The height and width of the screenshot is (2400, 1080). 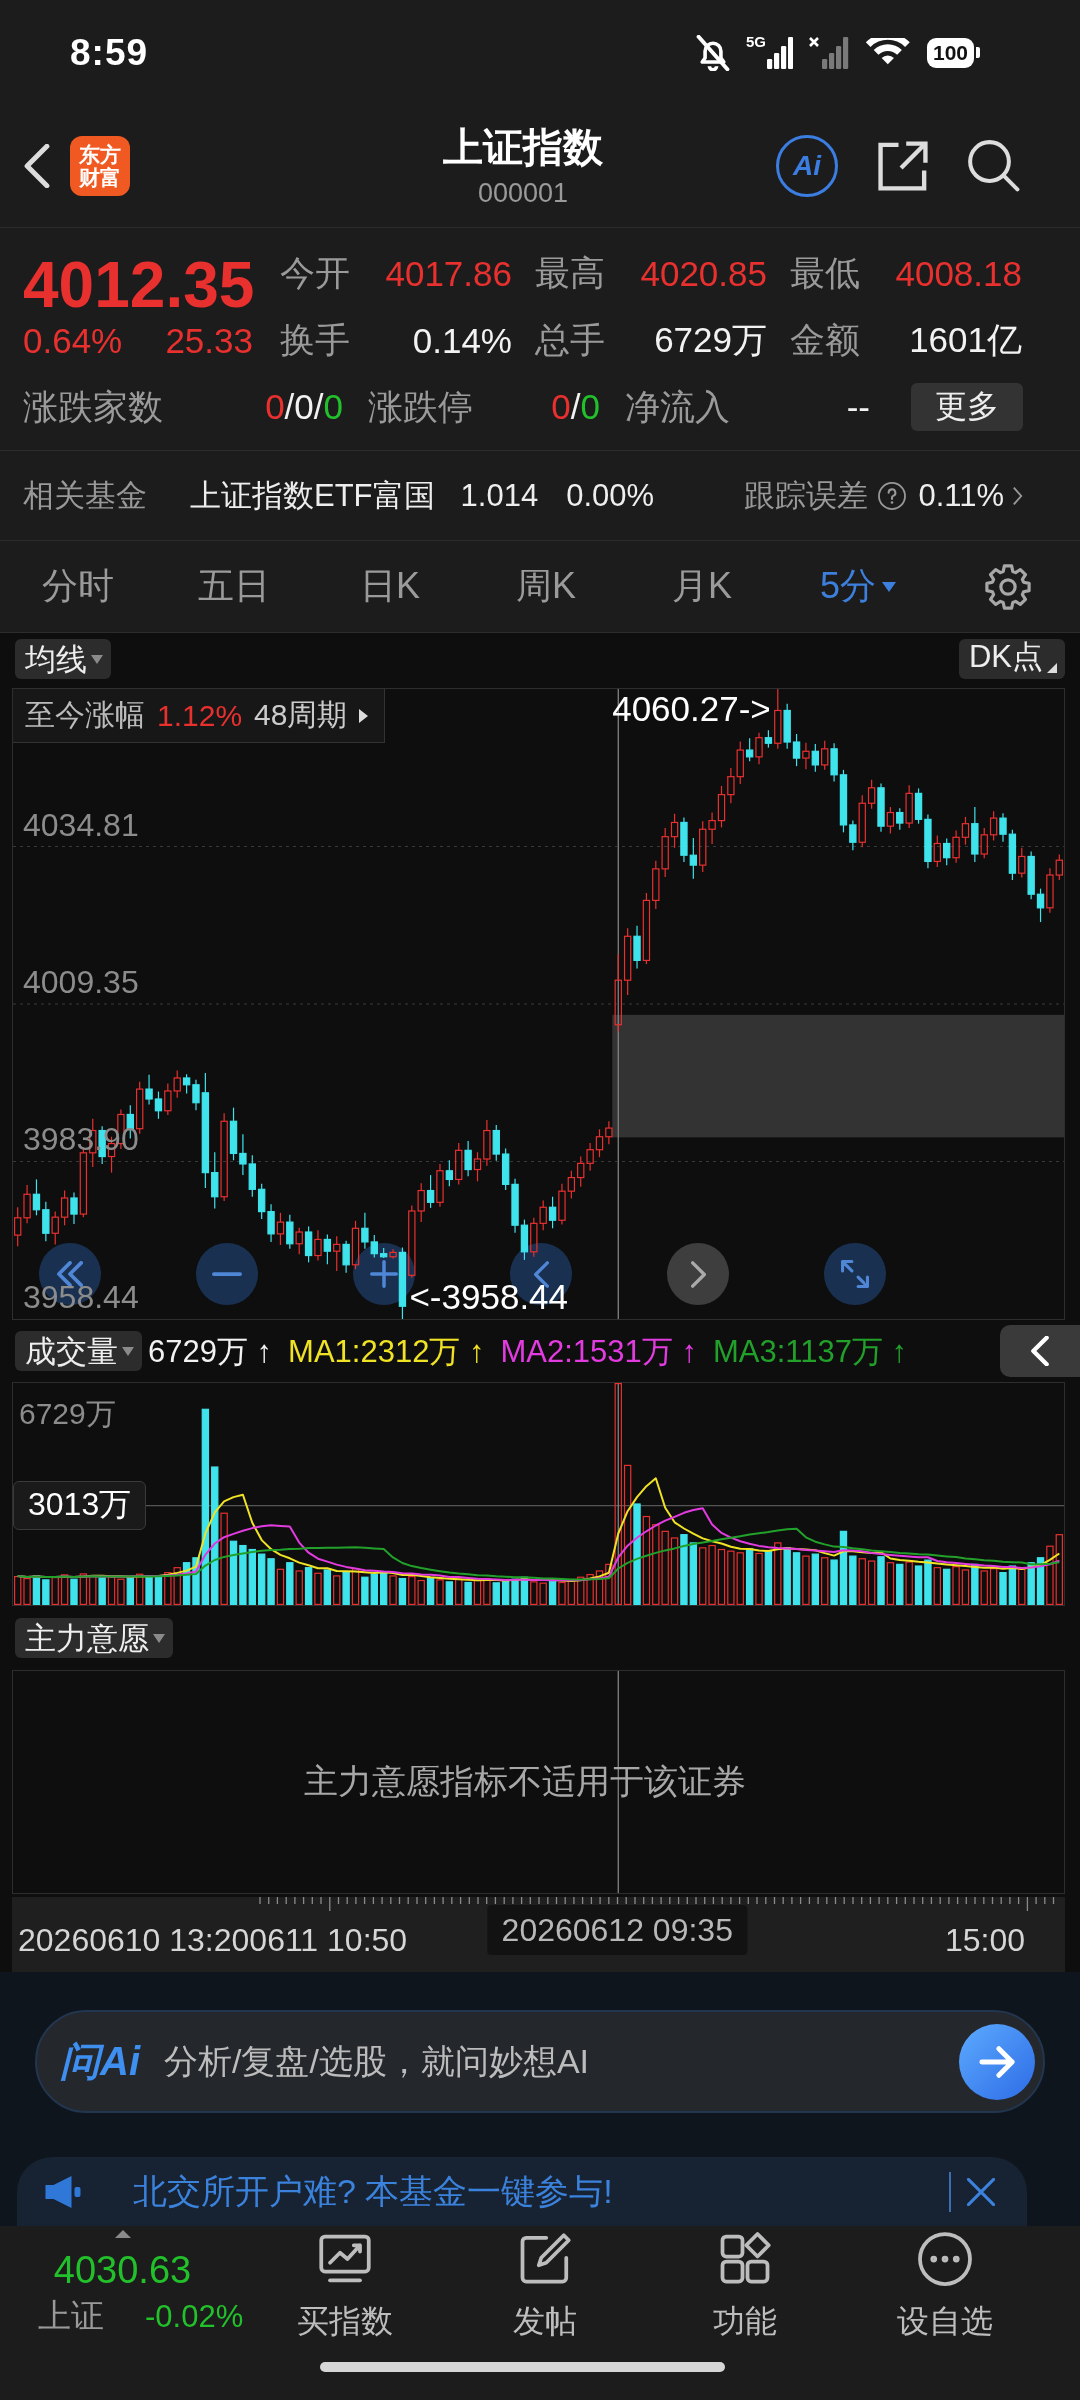 What do you see at coordinates (384, 1274) in the screenshot?
I see `plus-icon` at bounding box center [384, 1274].